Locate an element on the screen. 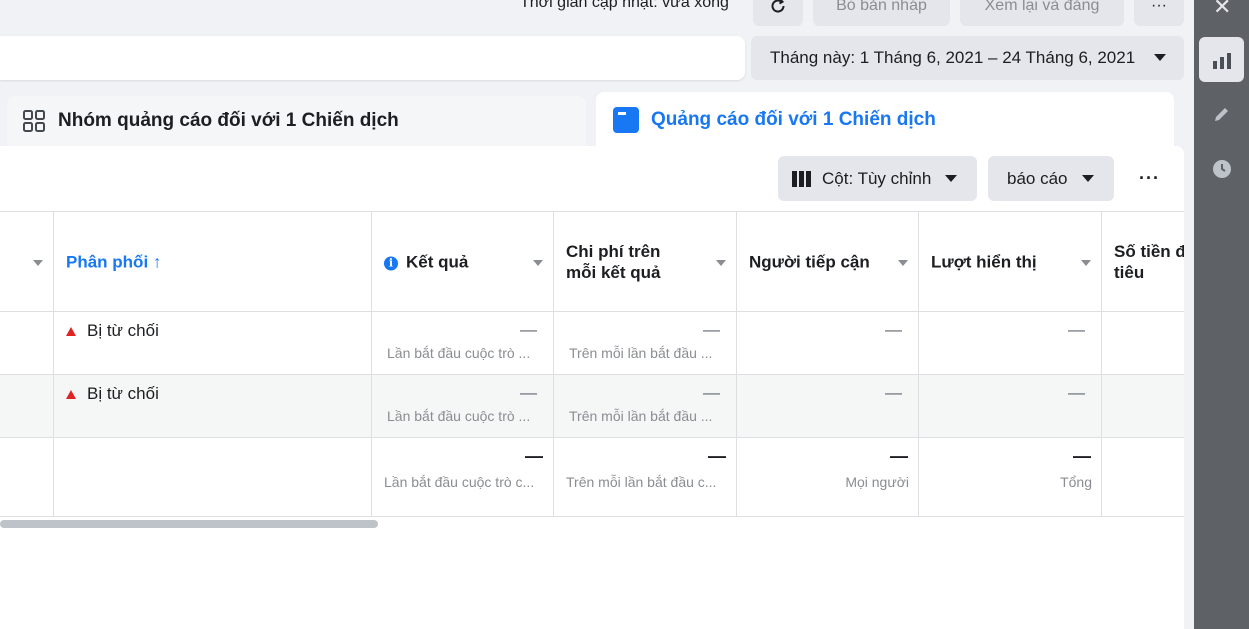  search-filter-bar is located at coordinates (372, 58).